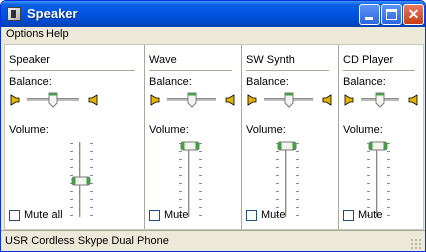 This screenshot has height=252, width=426. I want to click on resize-grip-icon, so click(416, 244).